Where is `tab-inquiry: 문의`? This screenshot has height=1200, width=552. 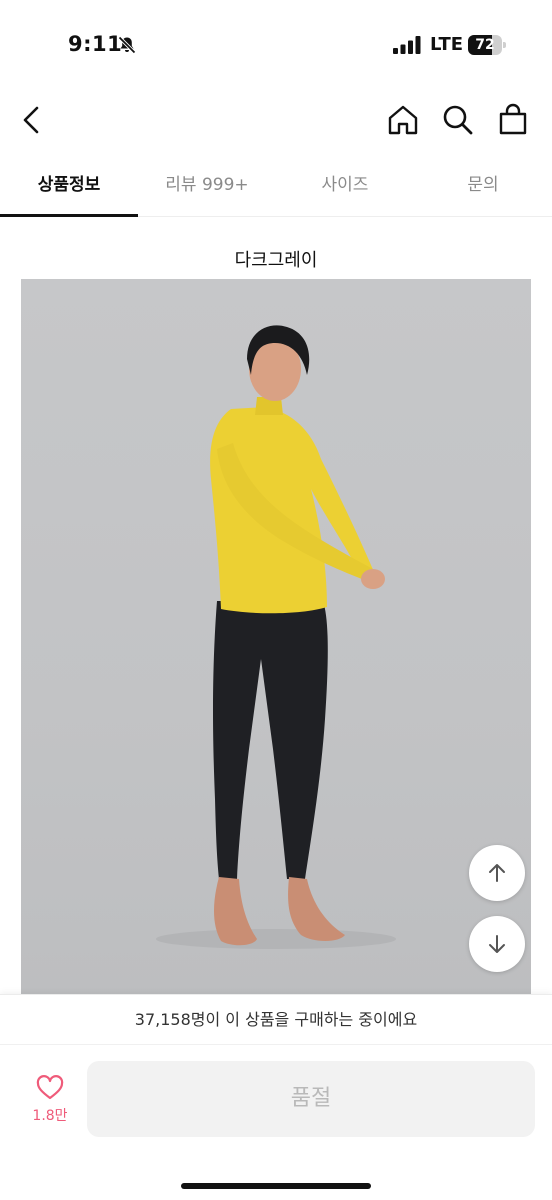
tab-inquiry: 문의 is located at coordinates (483, 188).